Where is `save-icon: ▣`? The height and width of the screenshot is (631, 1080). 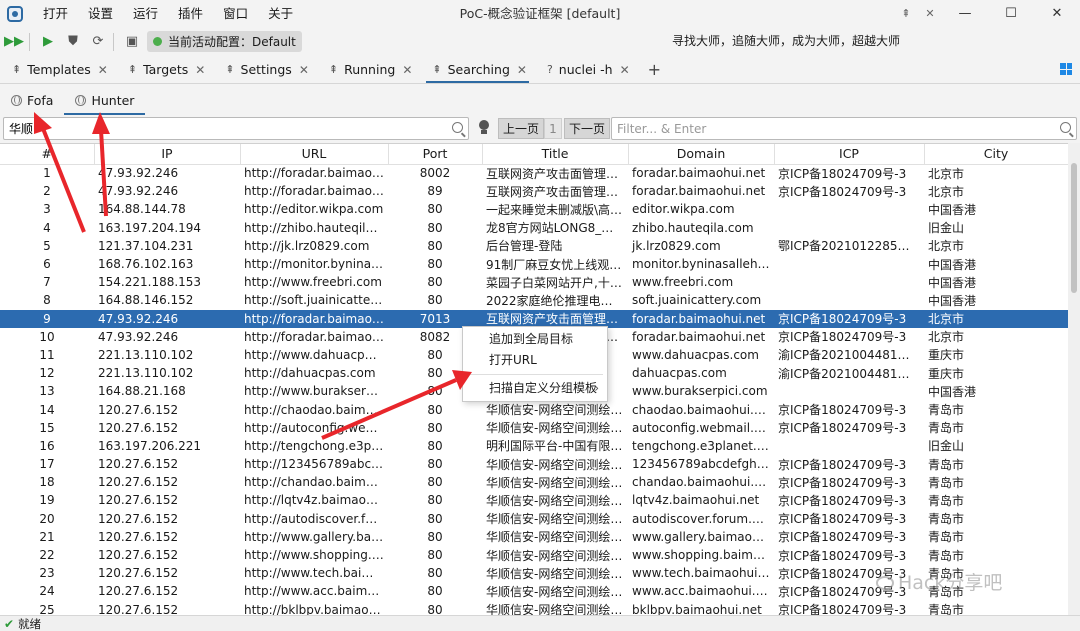 save-icon: ▣ is located at coordinates (132, 42).